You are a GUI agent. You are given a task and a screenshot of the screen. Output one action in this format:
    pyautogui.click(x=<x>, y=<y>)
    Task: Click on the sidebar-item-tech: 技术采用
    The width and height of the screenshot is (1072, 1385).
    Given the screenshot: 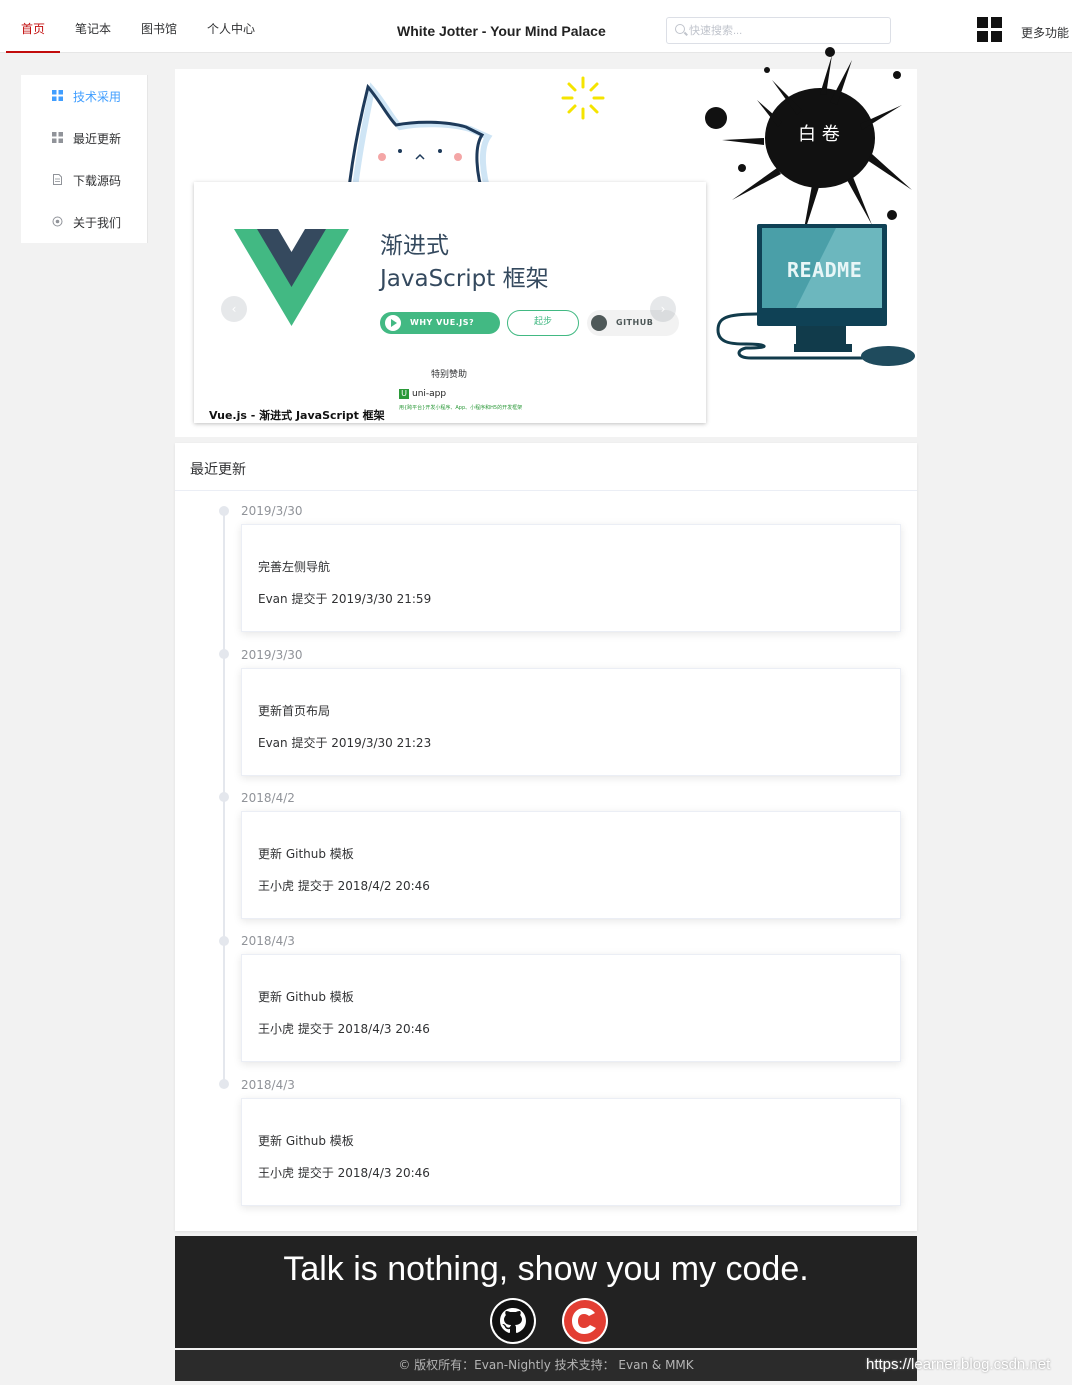 What is the action you would take?
    pyautogui.click(x=84, y=96)
    